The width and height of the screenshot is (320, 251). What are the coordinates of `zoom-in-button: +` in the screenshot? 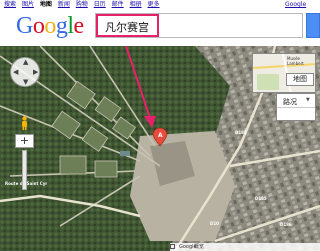 It's located at (24, 141).